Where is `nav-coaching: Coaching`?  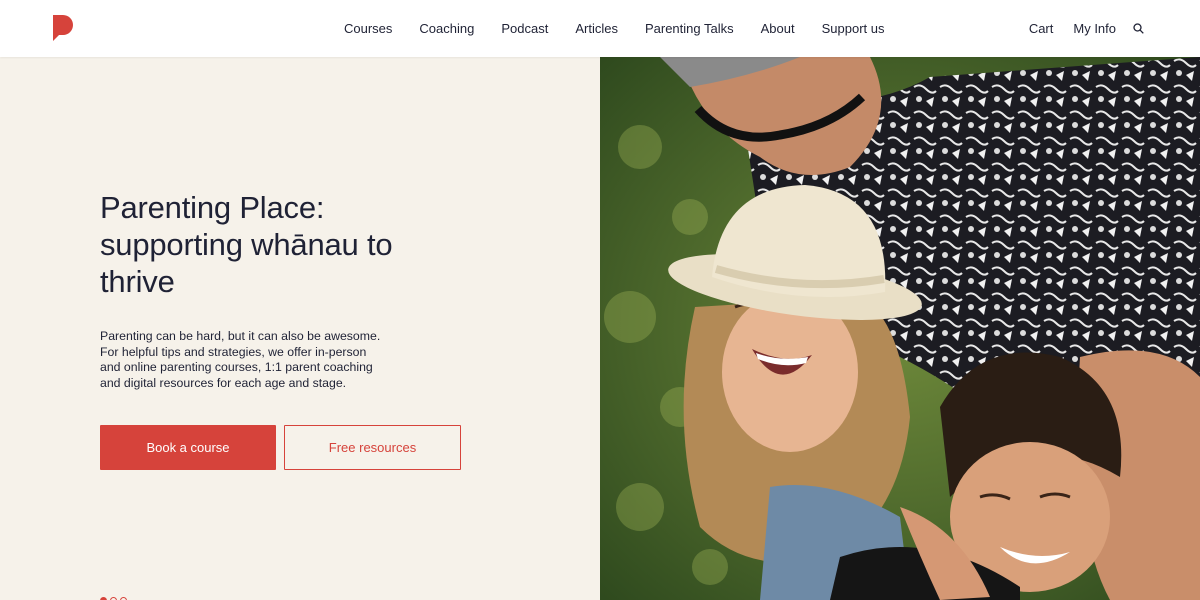 nav-coaching: Coaching is located at coordinates (446, 28).